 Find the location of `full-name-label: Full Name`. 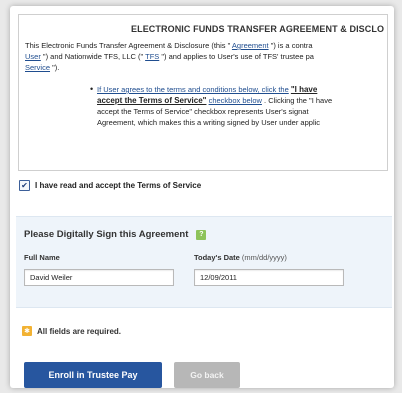

full-name-label: Full Name is located at coordinates (42, 257).